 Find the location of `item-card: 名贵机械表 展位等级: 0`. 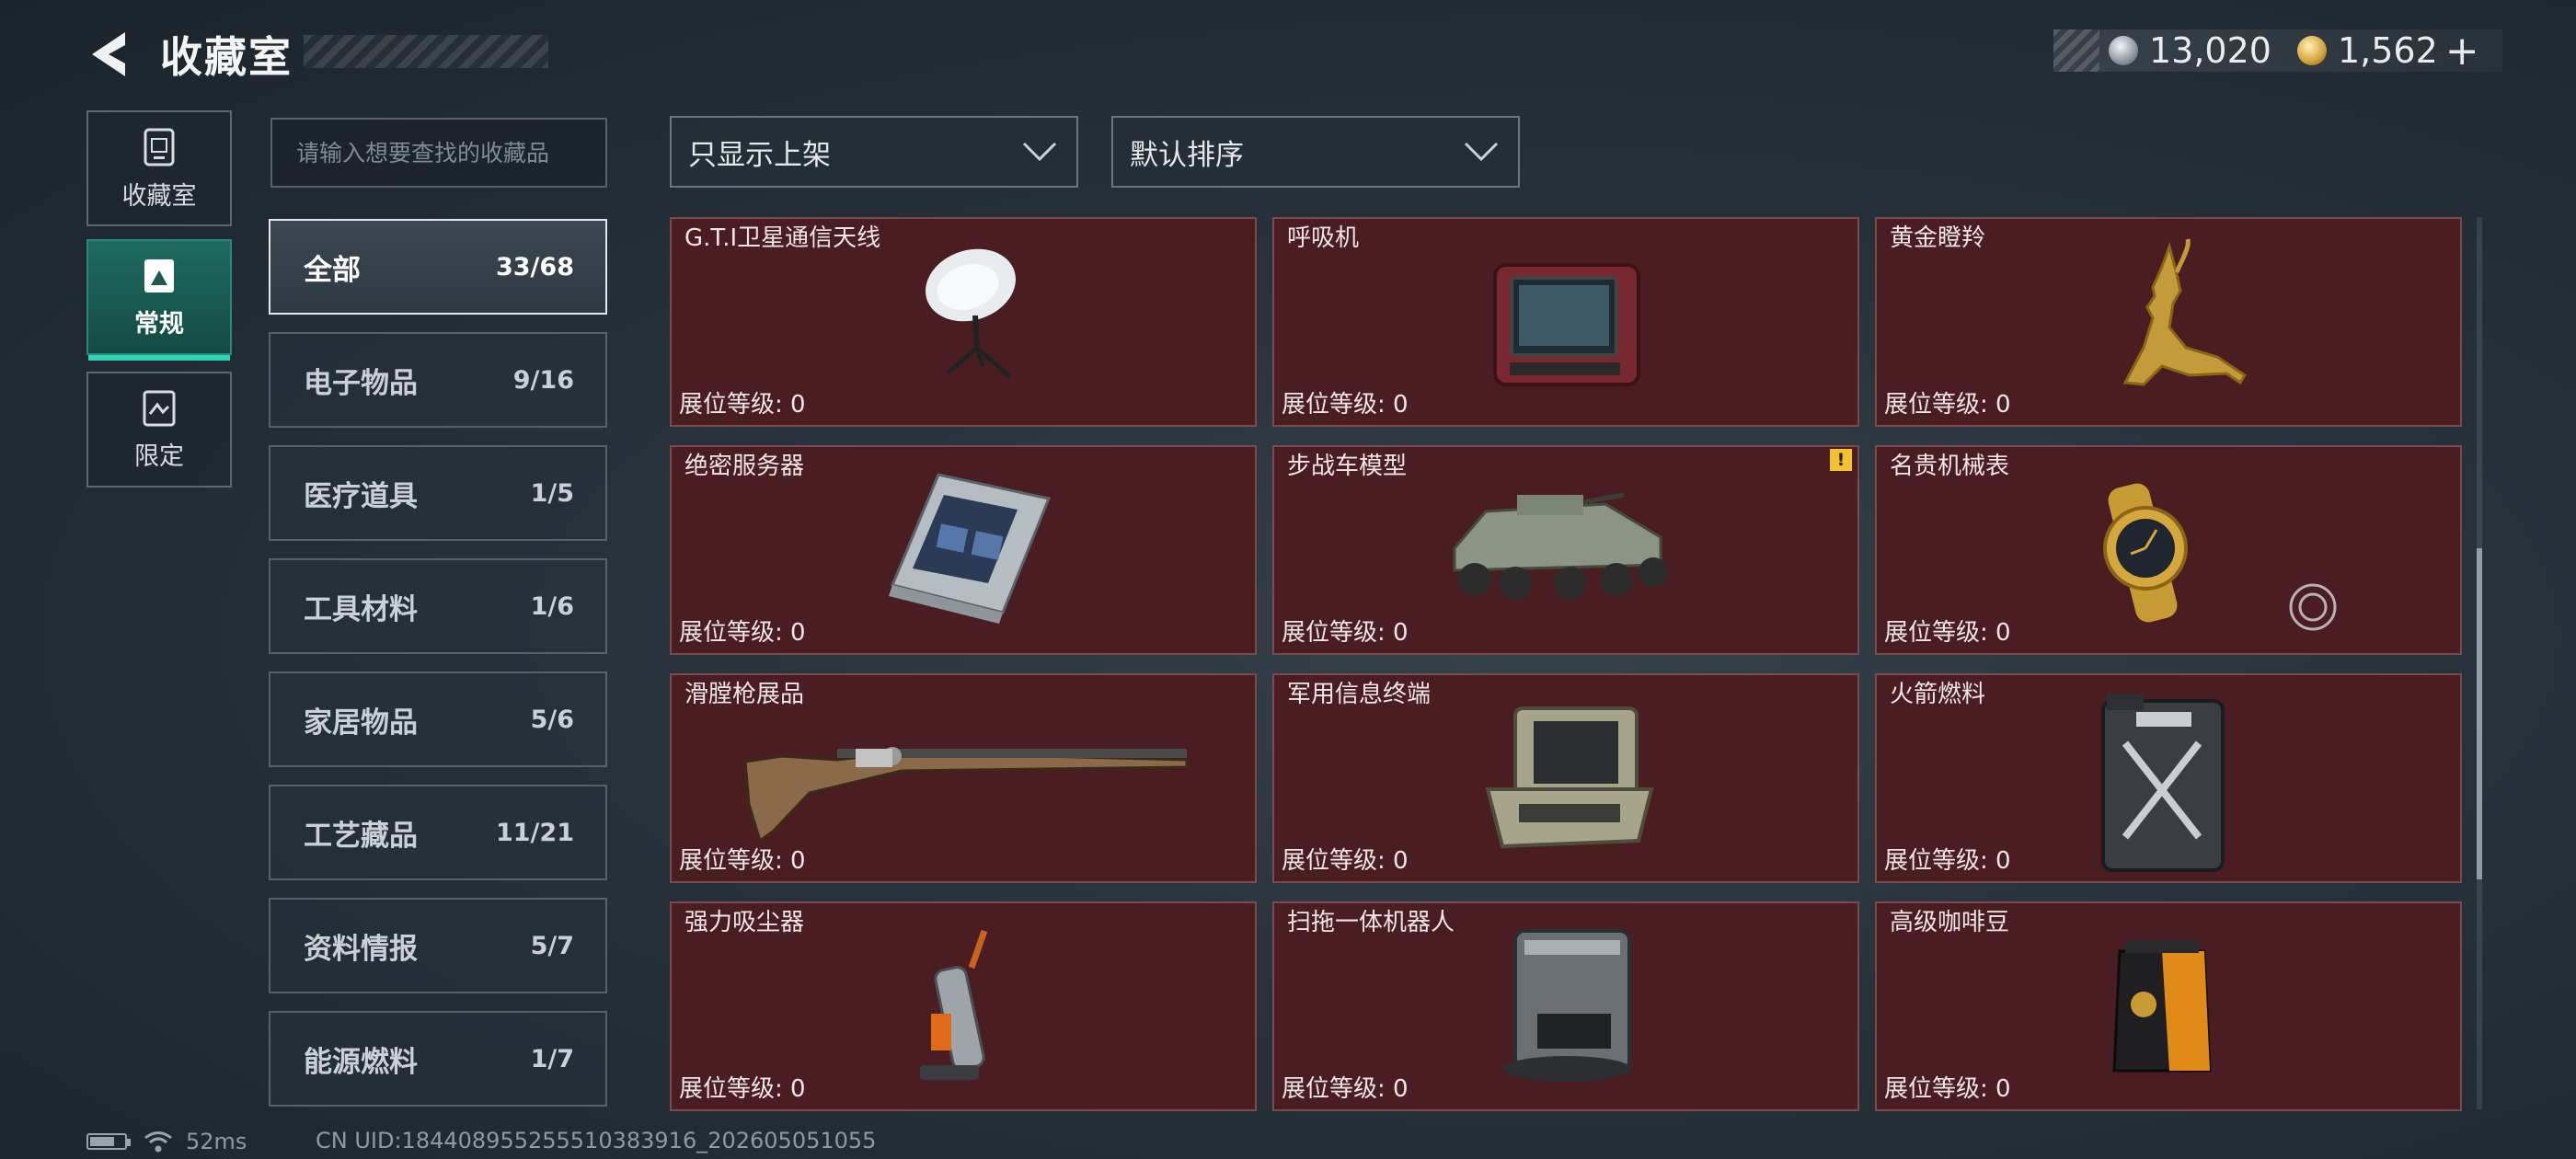

item-card: 名贵机械表 展位等级: 0 is located at coordinates (2168, 550).